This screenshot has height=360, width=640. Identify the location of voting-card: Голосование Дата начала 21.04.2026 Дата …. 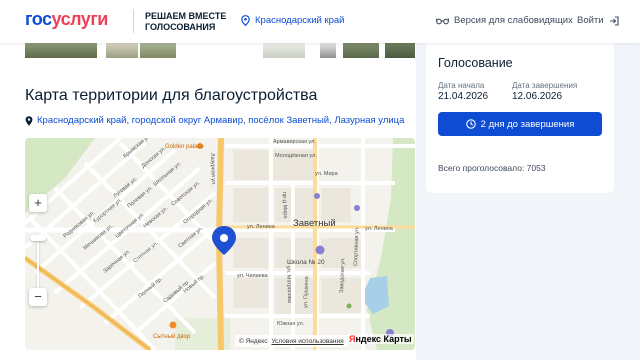
(520, 119).